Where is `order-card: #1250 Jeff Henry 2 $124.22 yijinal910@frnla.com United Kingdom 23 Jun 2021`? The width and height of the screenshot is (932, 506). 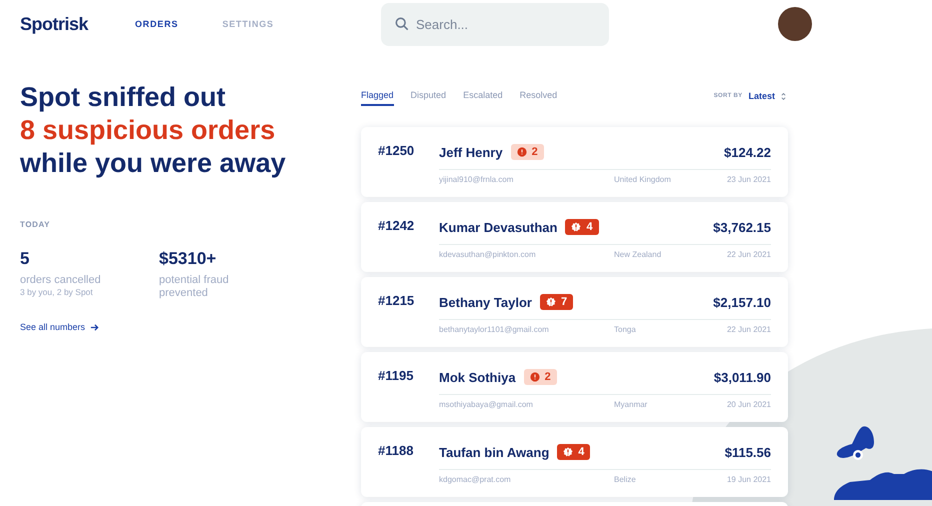
order-card: #1250 Jeff Henry 2 $124.22 yijinal910@frnla.com United Kingdom 23 Jun 2021 is located at coordinates (574, 162).